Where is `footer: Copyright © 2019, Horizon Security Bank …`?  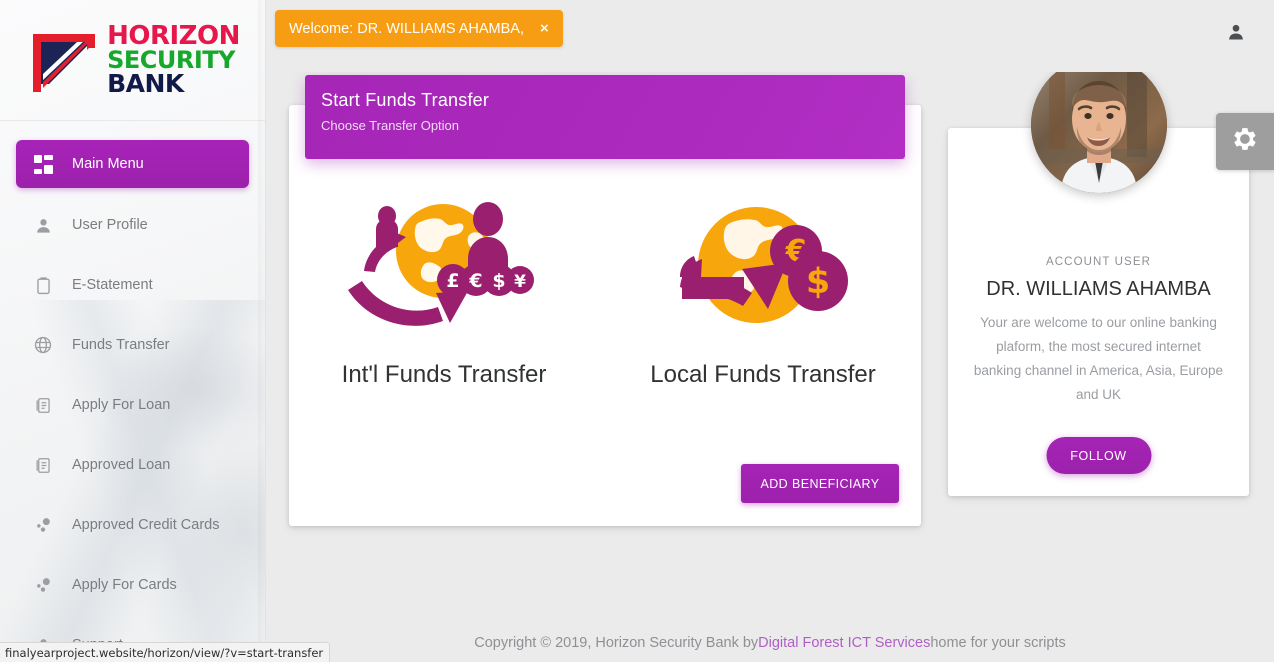 footer: Copyright © 2019, Horizon Security Bank … is located at coordinates (770, 643).